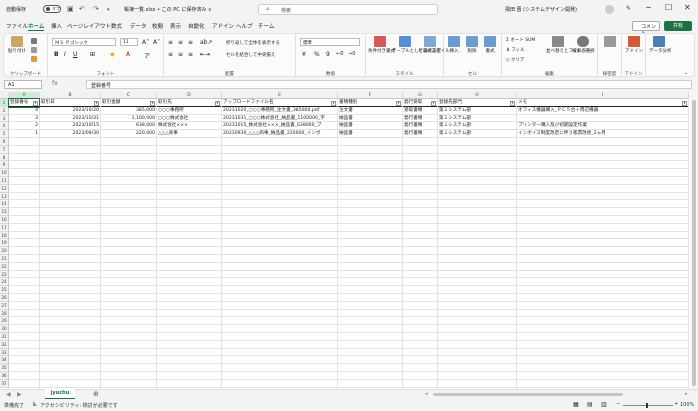 The width and height of the screenshot is (698, 411). What do you see at coordinates (34, 41) in the screenshot?
I see `cut-icon` at bounding box center [34, 41].